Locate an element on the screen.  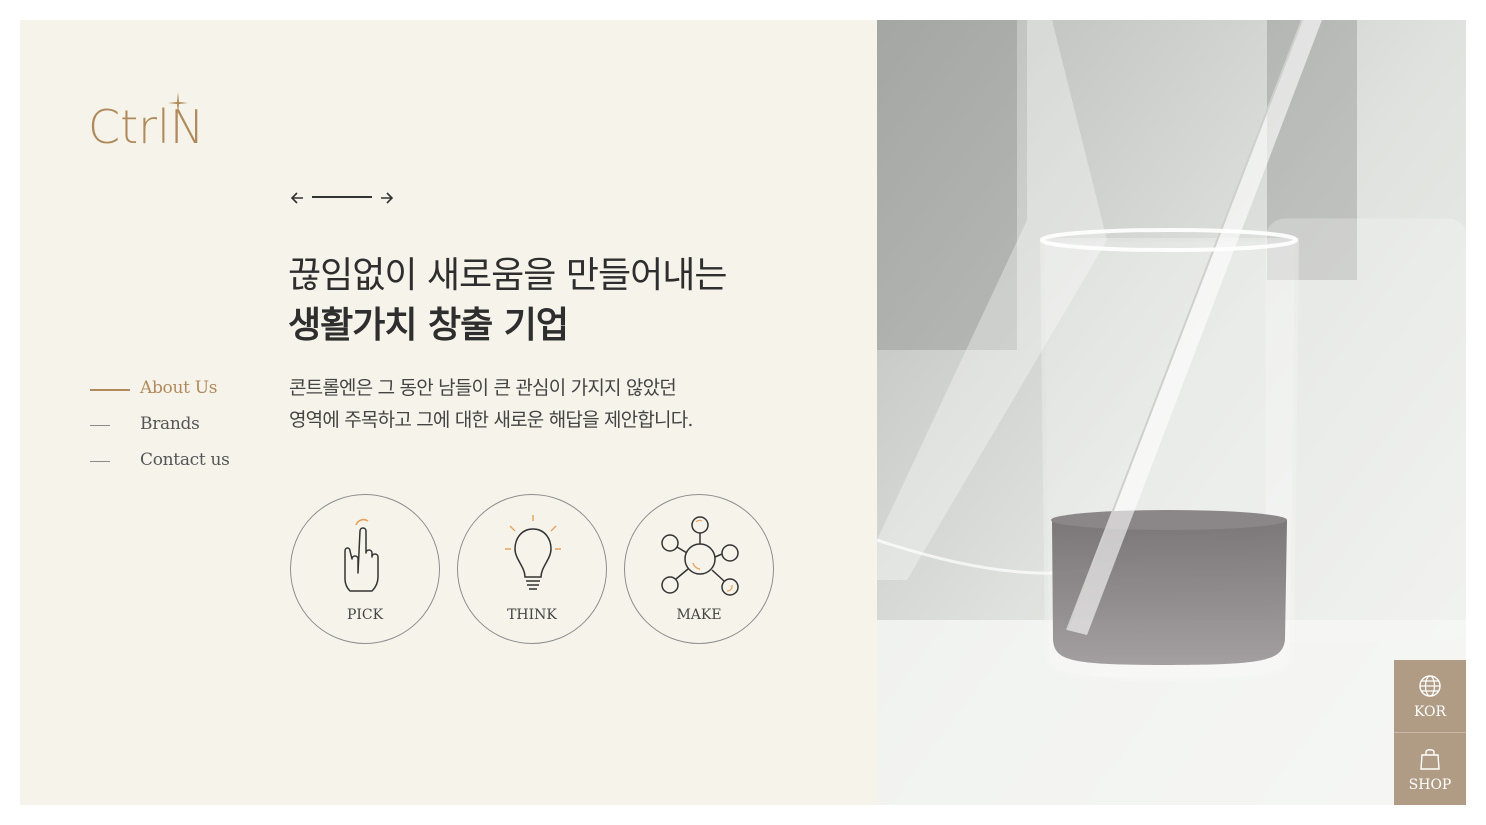
slider-controls is located at coordinates (343, 197).